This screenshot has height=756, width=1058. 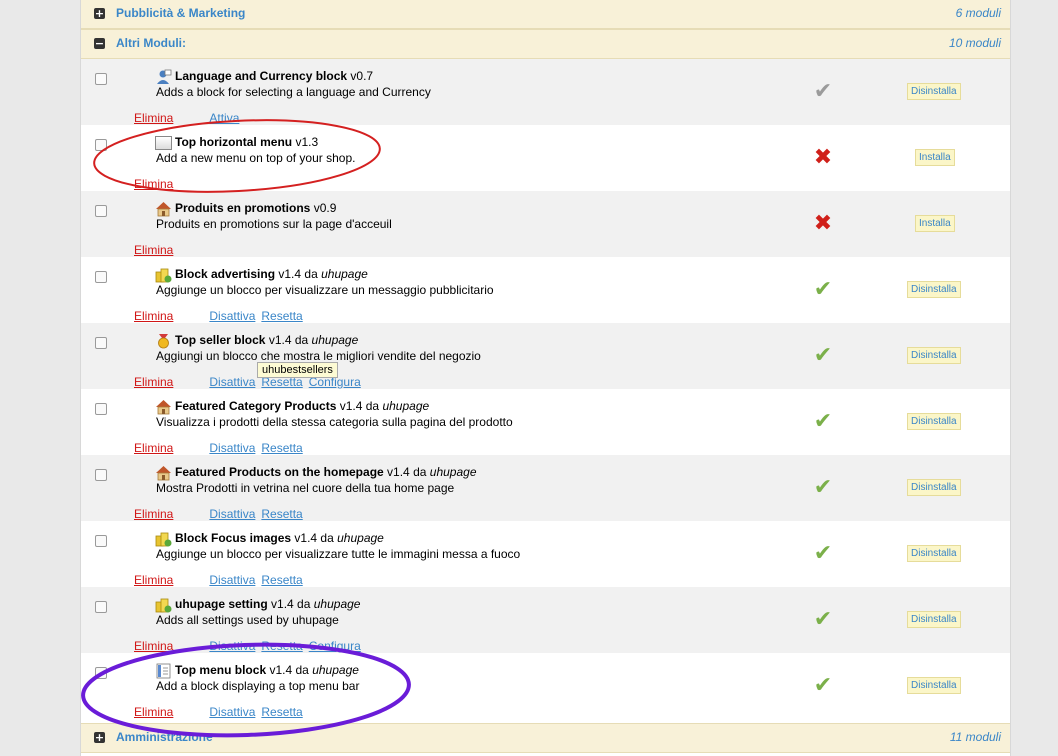 What do you see at coordinates (256, 158) in the screenshot?
I see `module-description: Add a new menu on top of your shop.` at bounding box center [256, 158].